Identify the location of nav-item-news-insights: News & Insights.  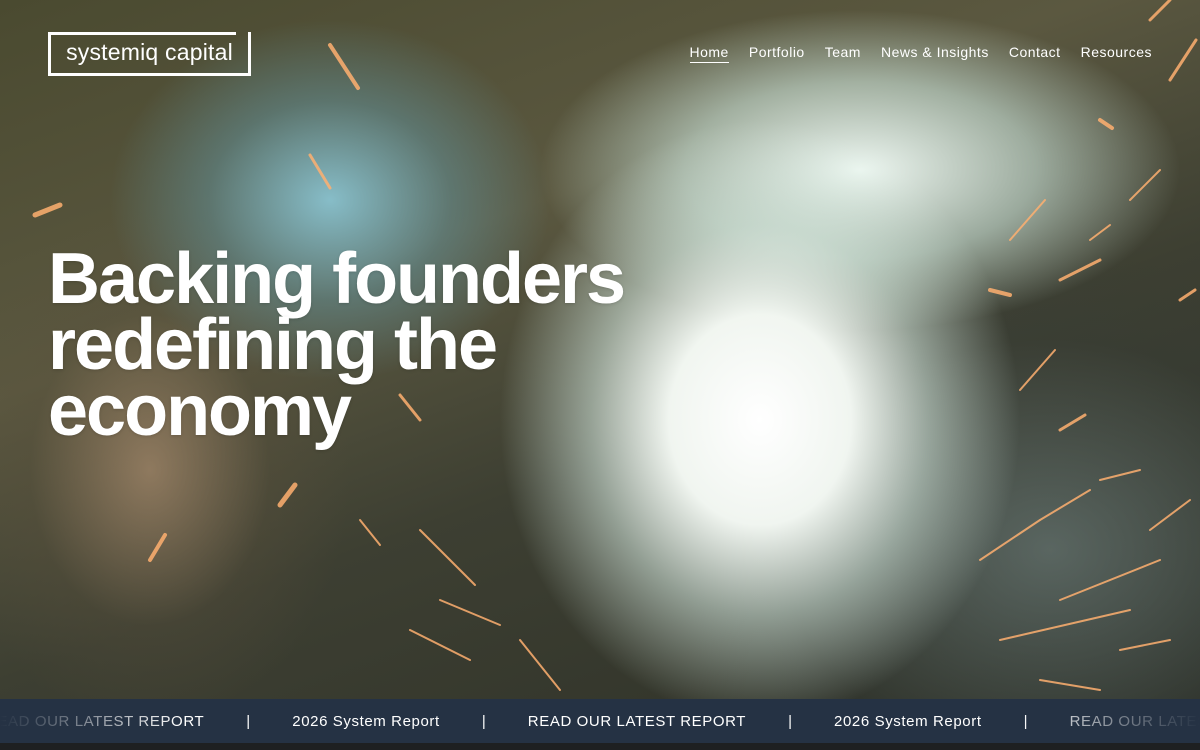
(935, 53).